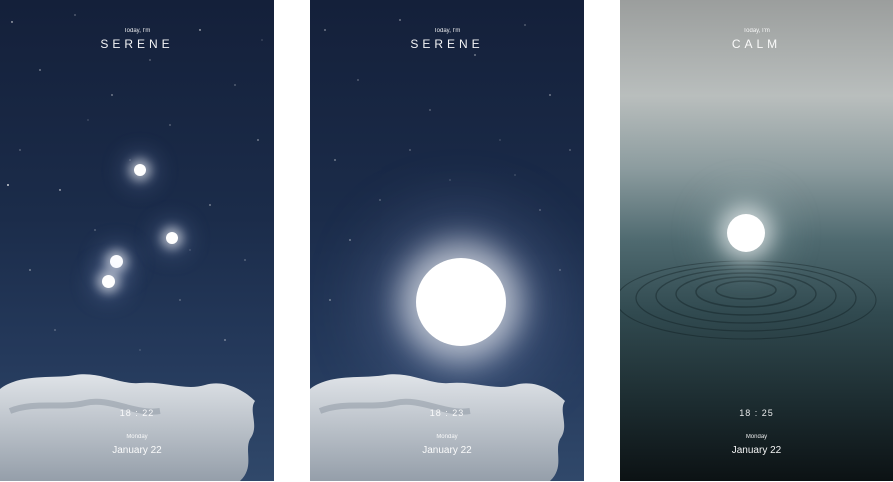  I want to click on glowing-moon, so click(461, 302).